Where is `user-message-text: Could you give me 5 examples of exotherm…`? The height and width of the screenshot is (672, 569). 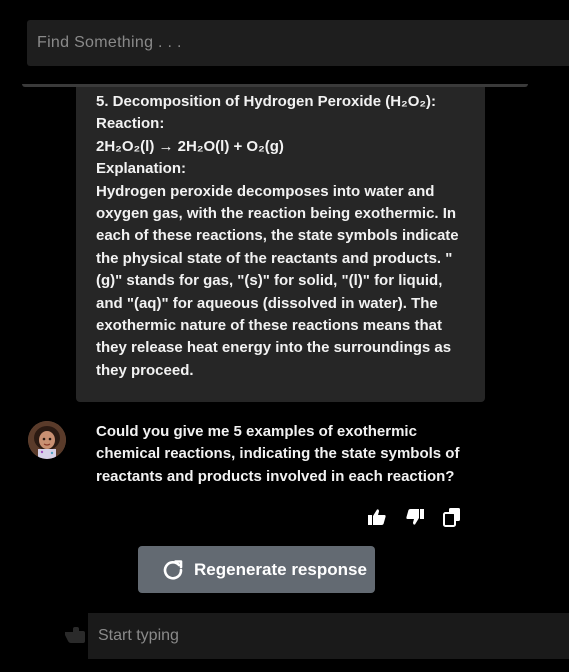
user-message-text: Could you give me 5 examples of exotherm… is located at coordinates (278, 454).